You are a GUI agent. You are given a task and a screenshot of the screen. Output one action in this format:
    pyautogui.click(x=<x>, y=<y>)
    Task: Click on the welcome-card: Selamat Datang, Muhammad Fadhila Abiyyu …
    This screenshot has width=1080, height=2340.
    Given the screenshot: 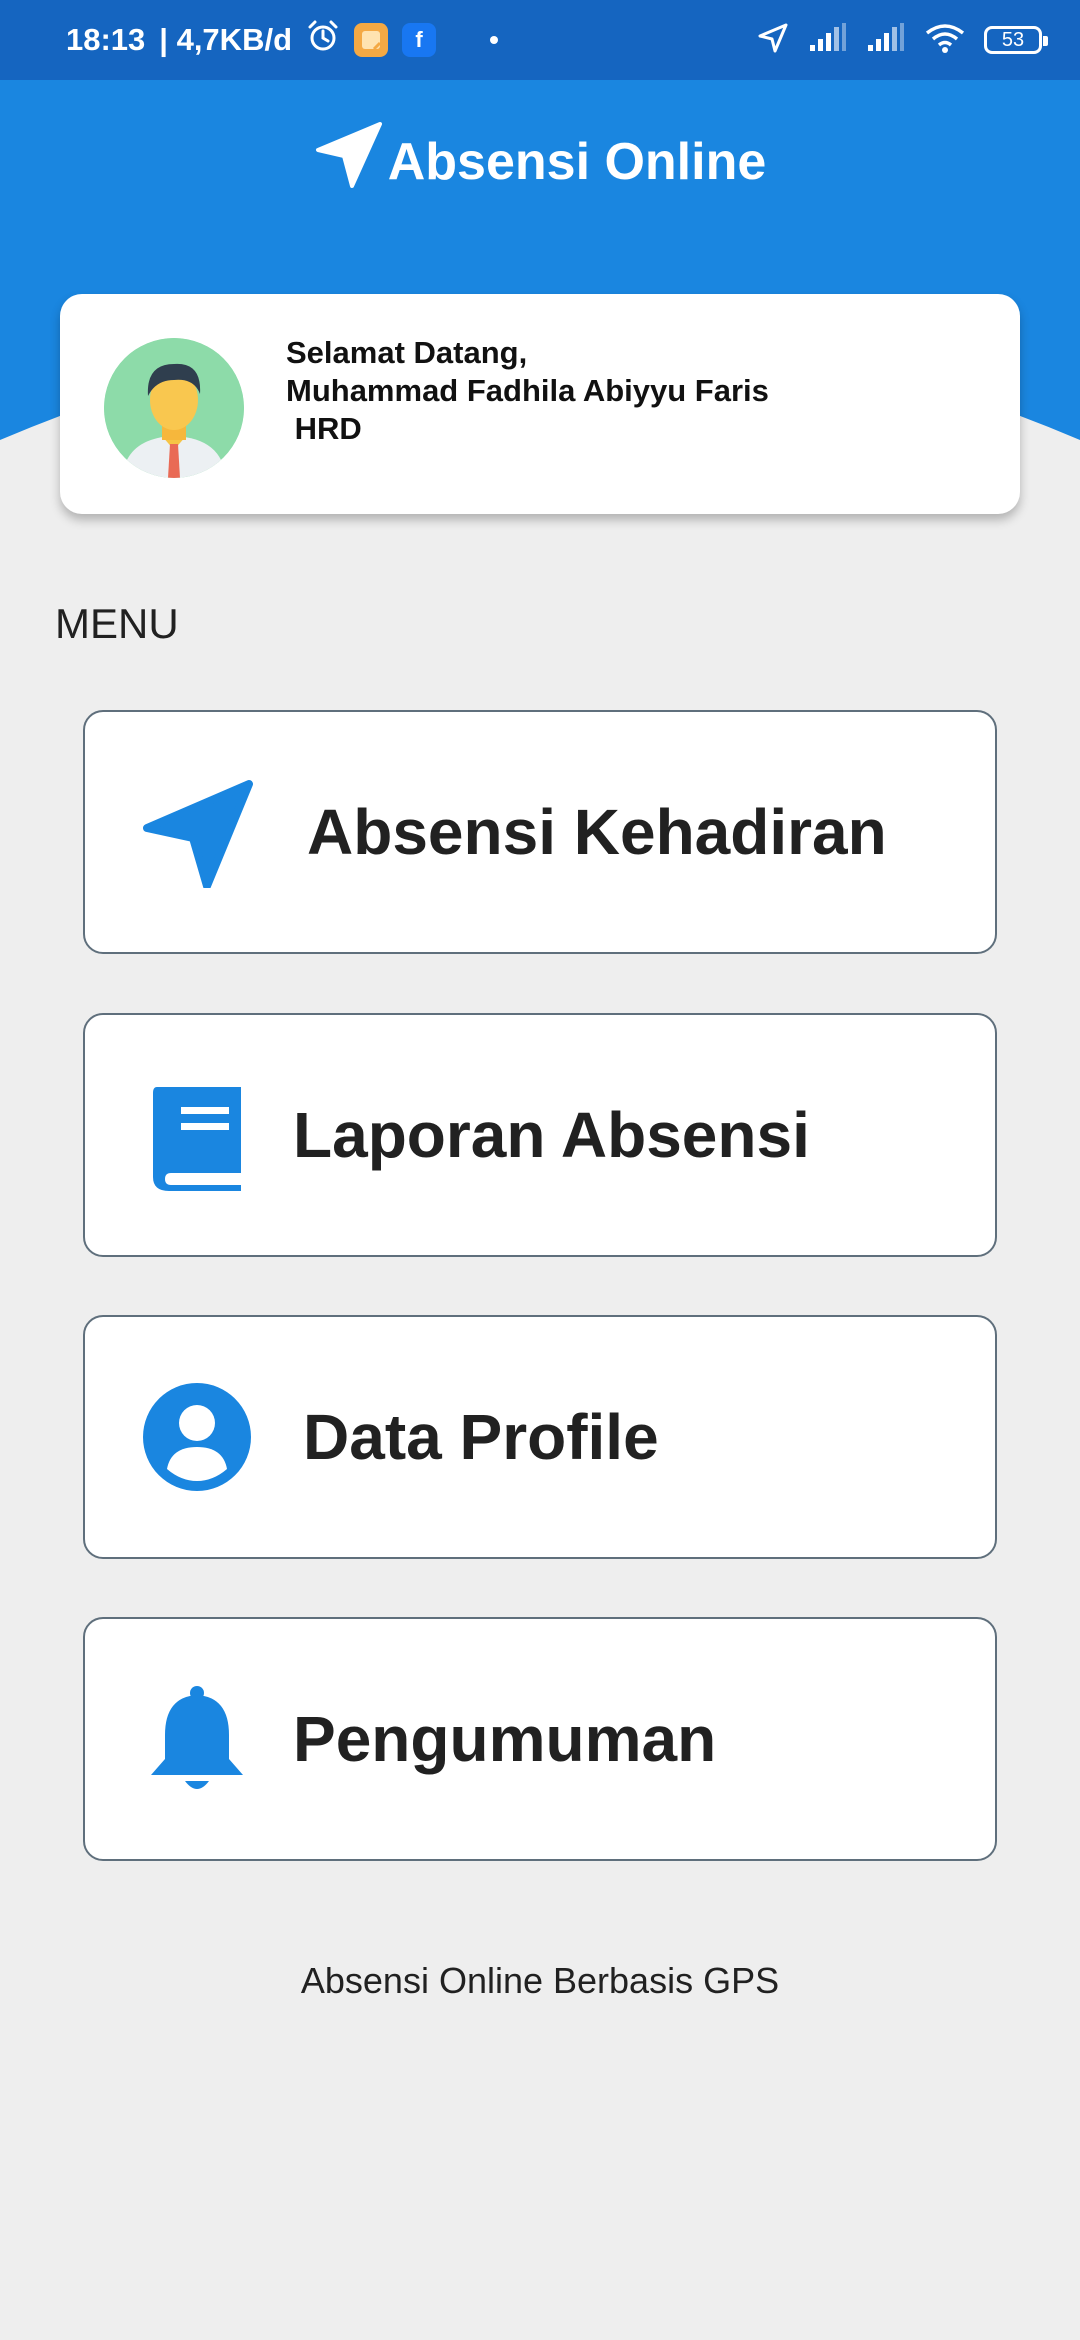 What is the action you would take?
    pyautogui.click(x=540, y=404)
    